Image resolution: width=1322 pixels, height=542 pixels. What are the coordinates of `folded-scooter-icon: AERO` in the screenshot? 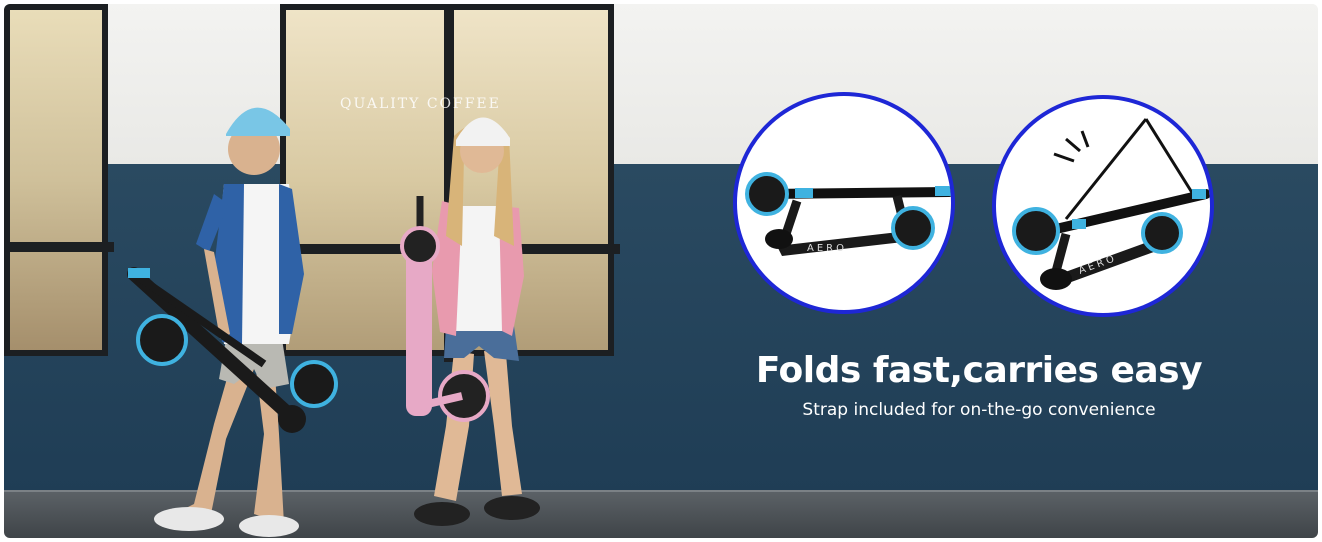 It's located at (848, 214).